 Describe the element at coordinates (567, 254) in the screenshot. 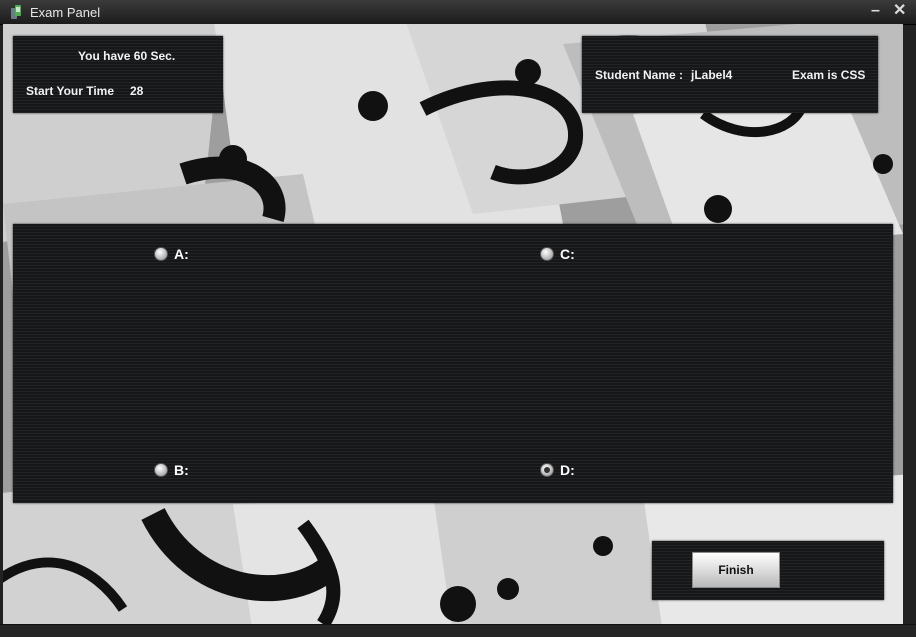

I see `option-c-label: C:` at that location.